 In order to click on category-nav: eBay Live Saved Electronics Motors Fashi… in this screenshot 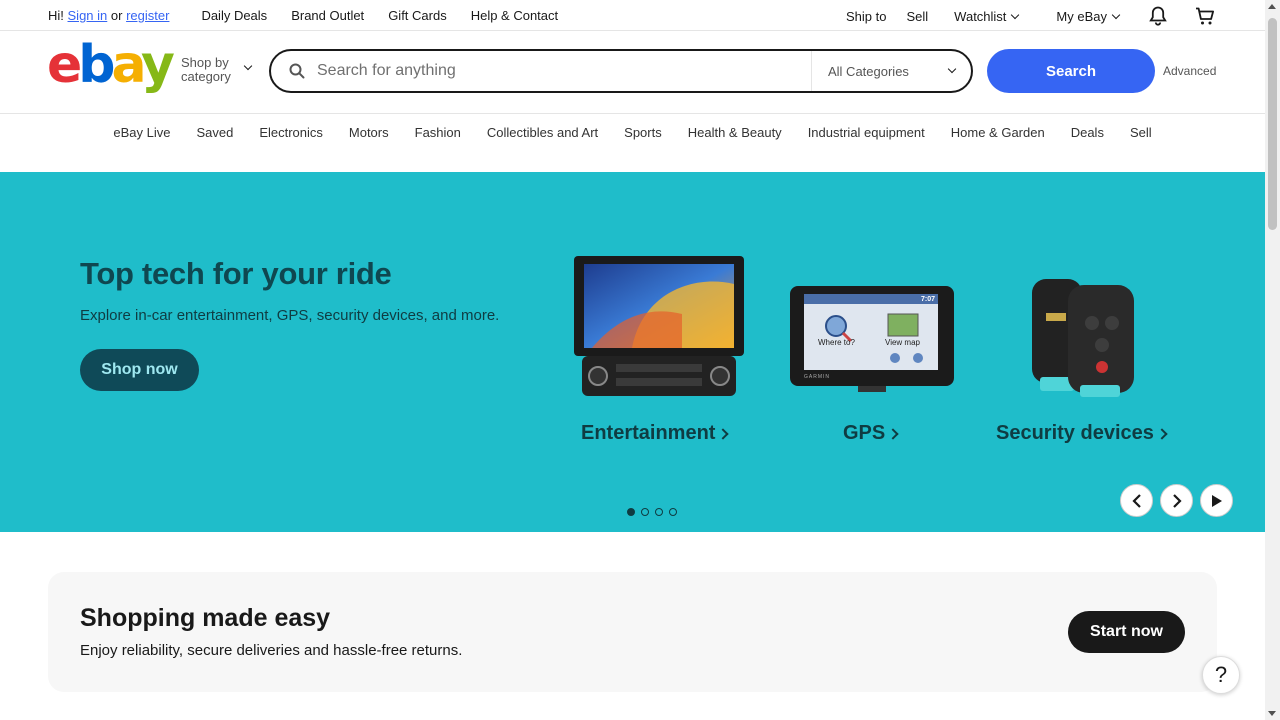, I will do `click(632, 132)`.